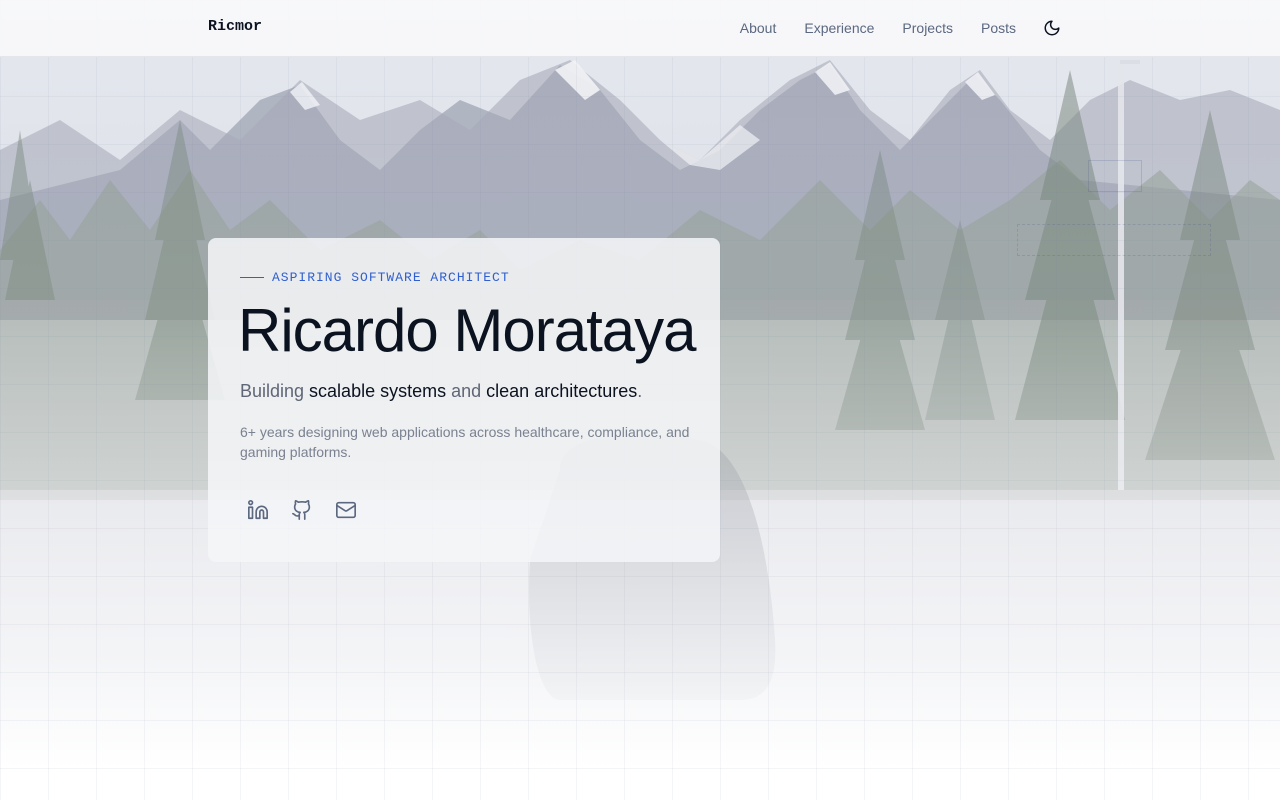 The width and height of the screenshot is (1280, 800). I want to click on nav-link-posts: Posts, so click(998, 28).